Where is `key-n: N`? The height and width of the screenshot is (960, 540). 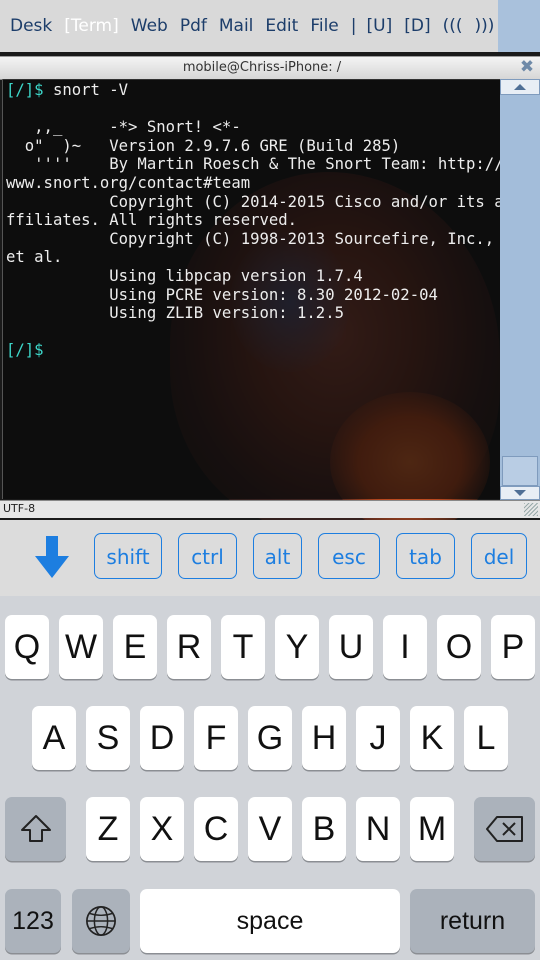
key-n: N is located at coordinates (378, 829).